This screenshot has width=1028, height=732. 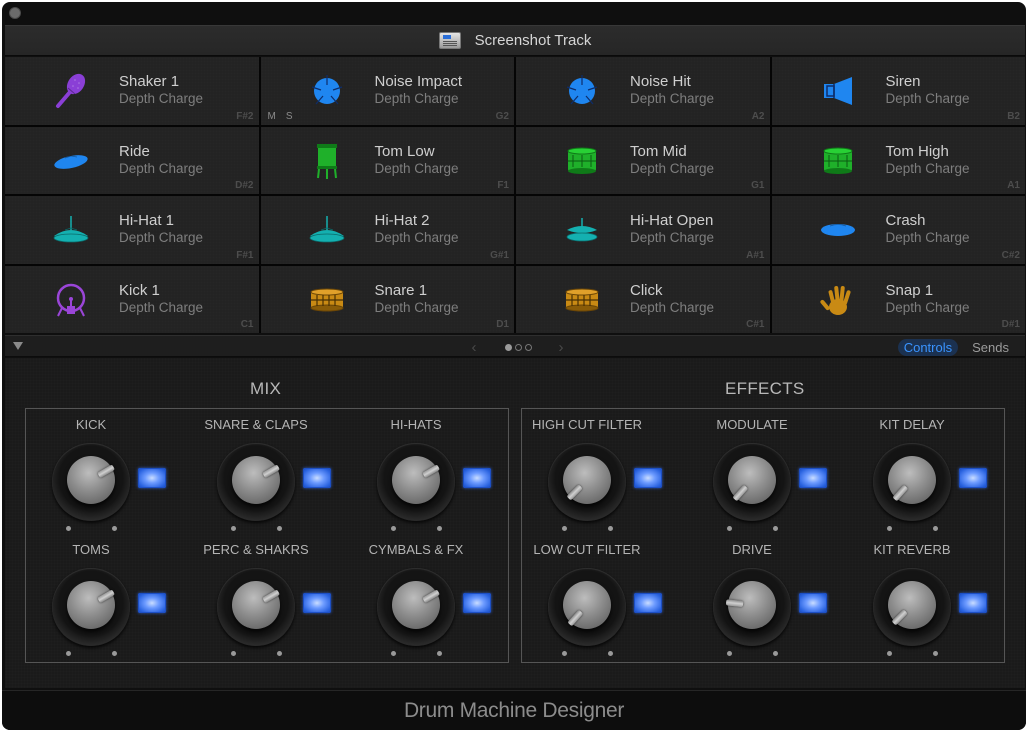 I want to click on hi-hats-knob, so click(x=416, y=487).